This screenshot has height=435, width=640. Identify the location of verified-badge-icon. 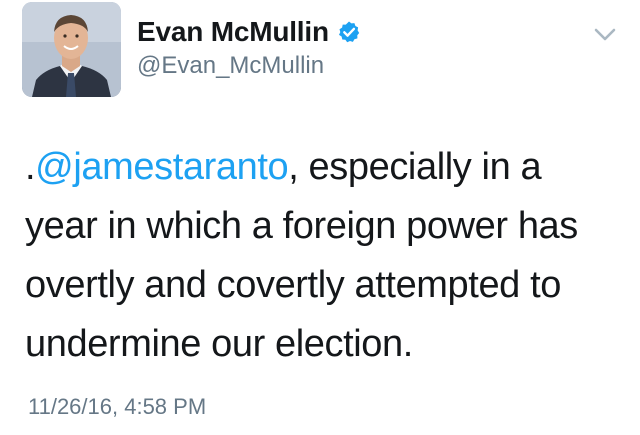
(349, 32).